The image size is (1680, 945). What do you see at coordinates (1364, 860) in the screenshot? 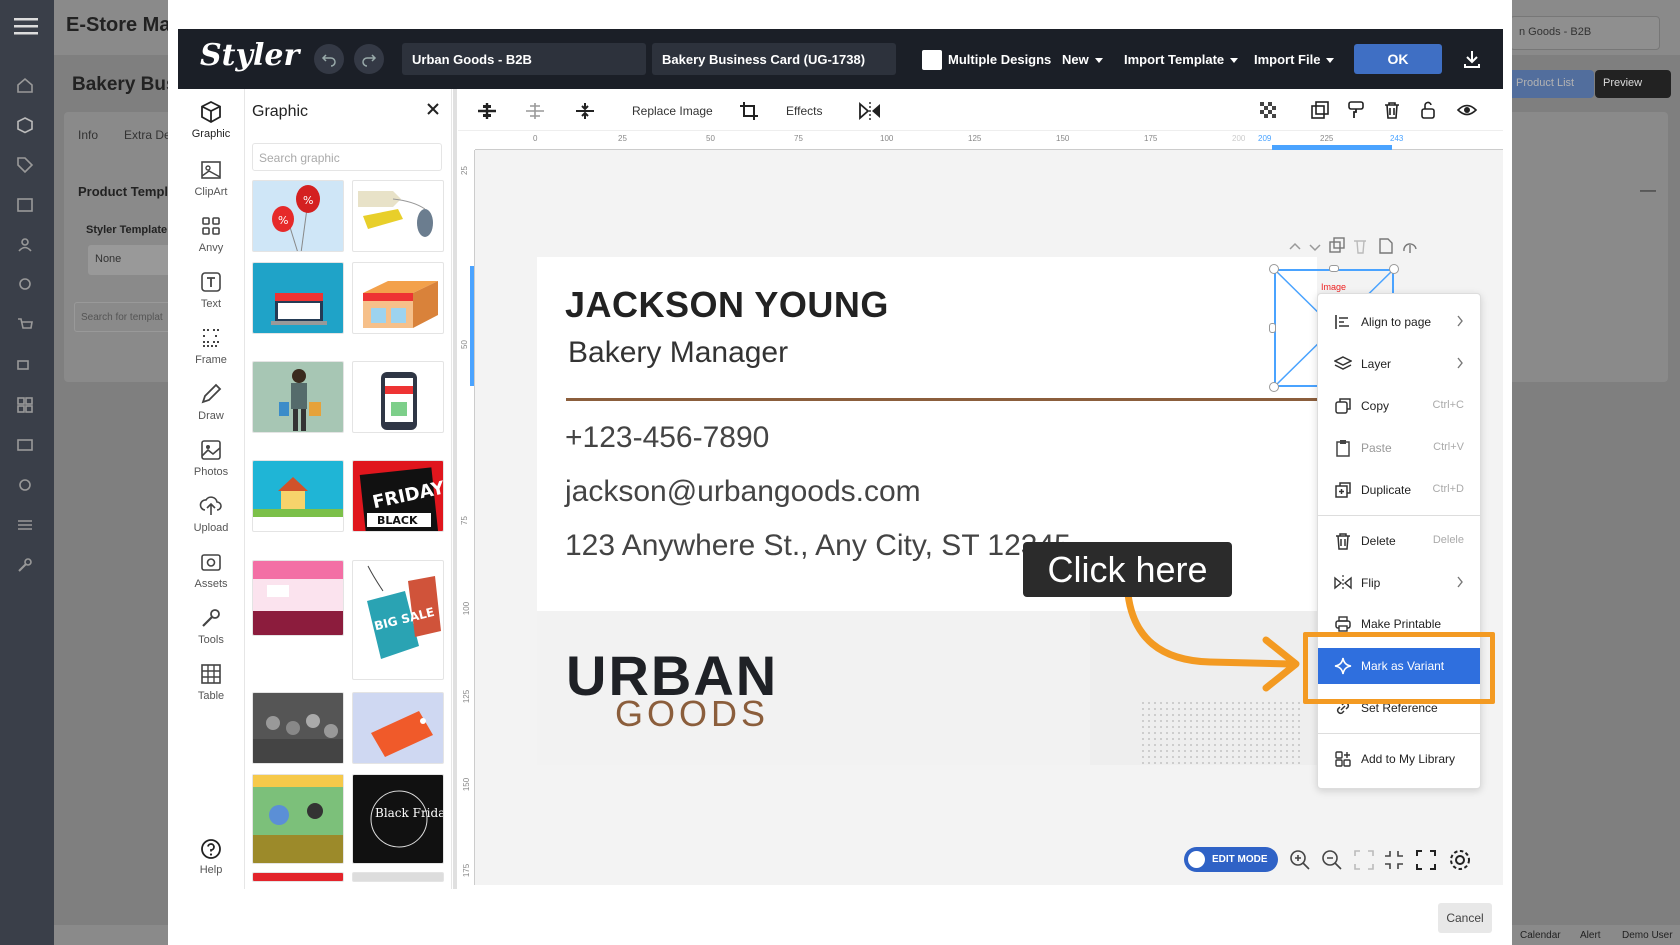
I see `fit-screen-icon` at bounding box center [1364, 860].